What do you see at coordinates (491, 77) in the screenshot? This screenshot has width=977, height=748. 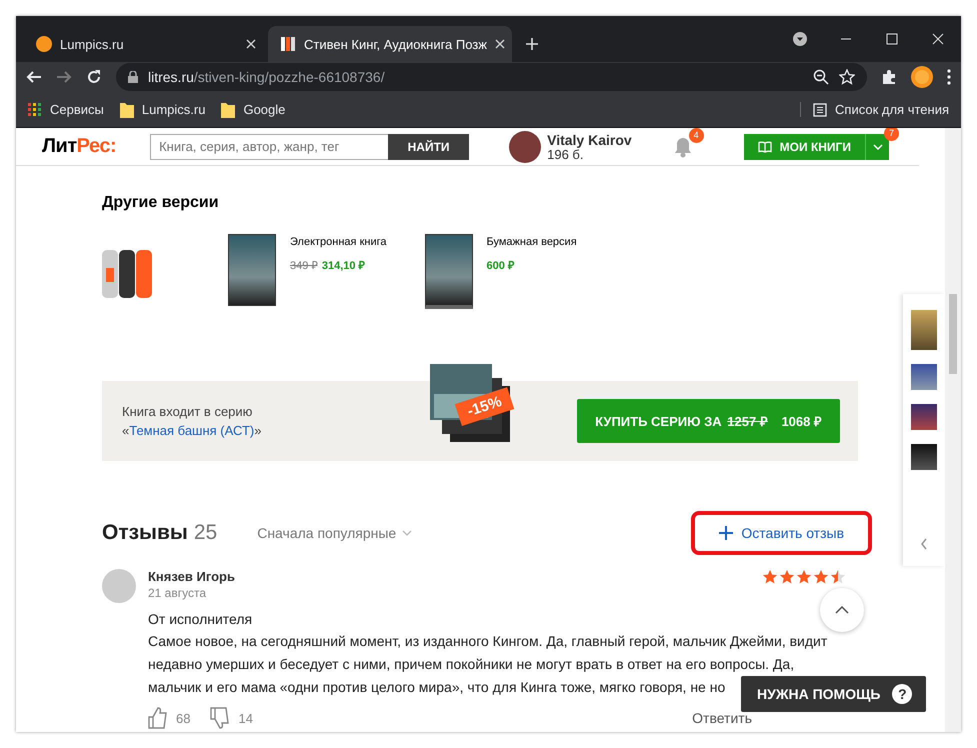 I see `address-bar: litres.ru/stiven-king/pozzhe-66108736/` at bounding box center [491, 77].